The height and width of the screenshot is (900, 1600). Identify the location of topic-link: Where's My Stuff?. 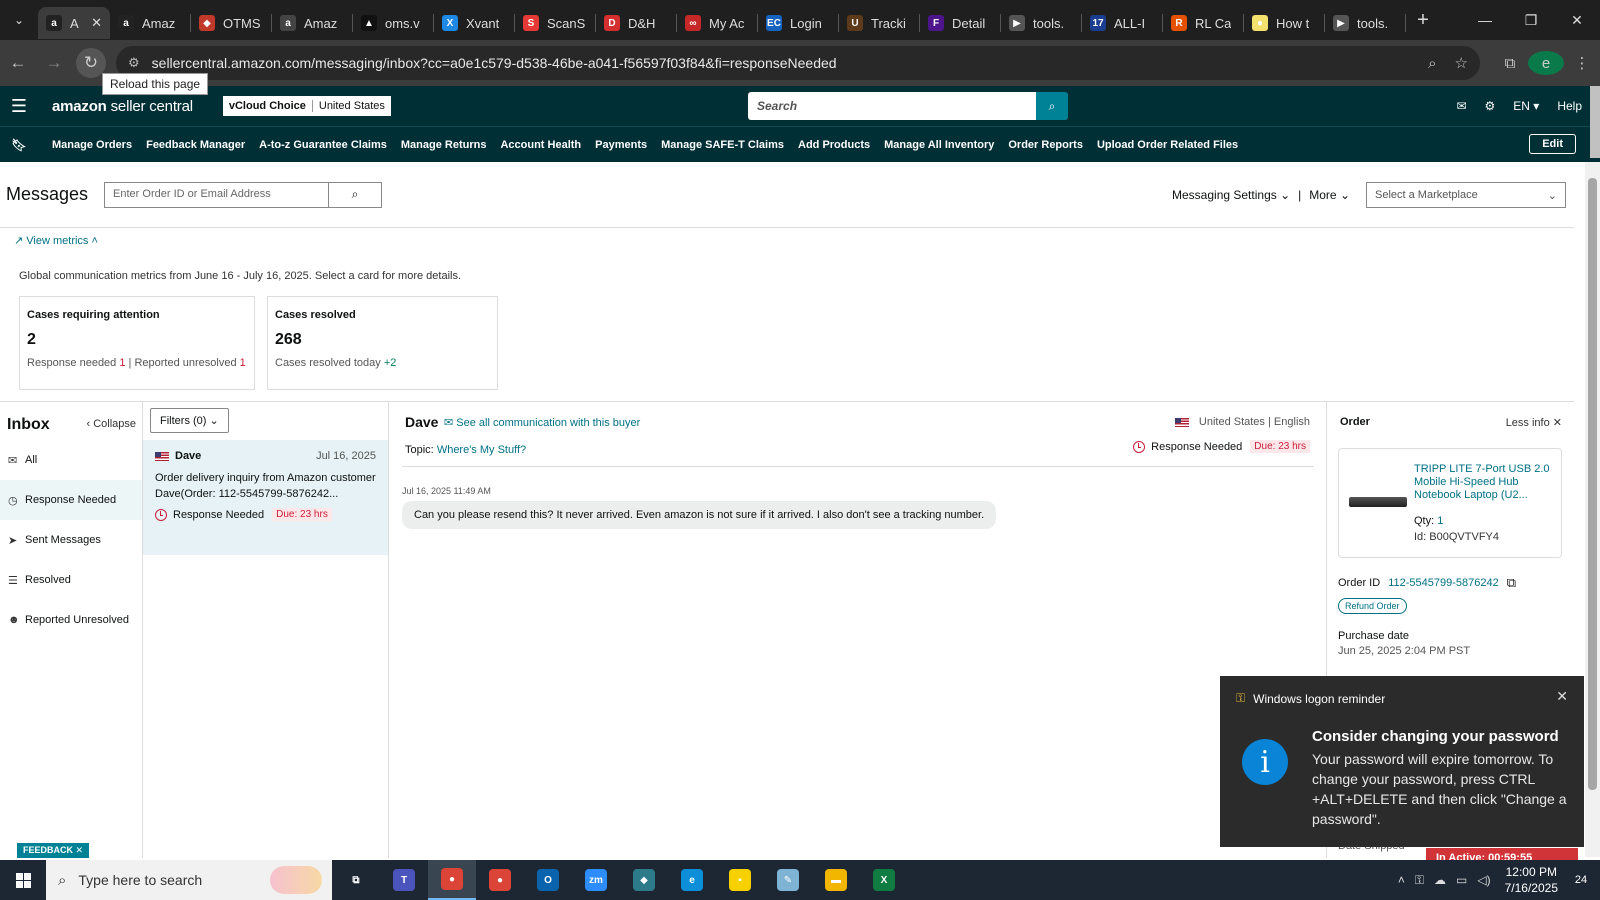
(481, 450).